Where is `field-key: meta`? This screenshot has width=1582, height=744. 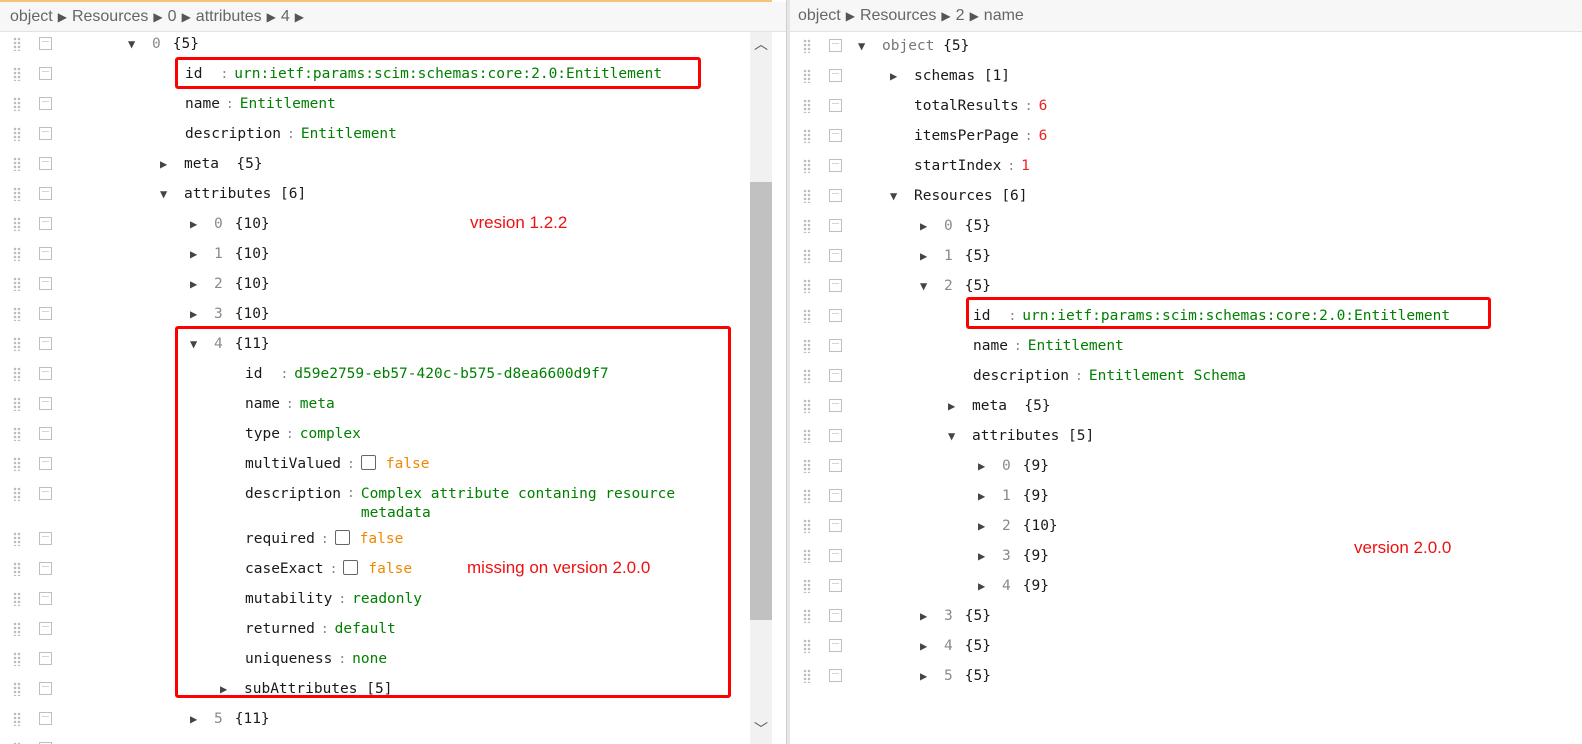
field-key: meta is located at coordinates (989, 406).